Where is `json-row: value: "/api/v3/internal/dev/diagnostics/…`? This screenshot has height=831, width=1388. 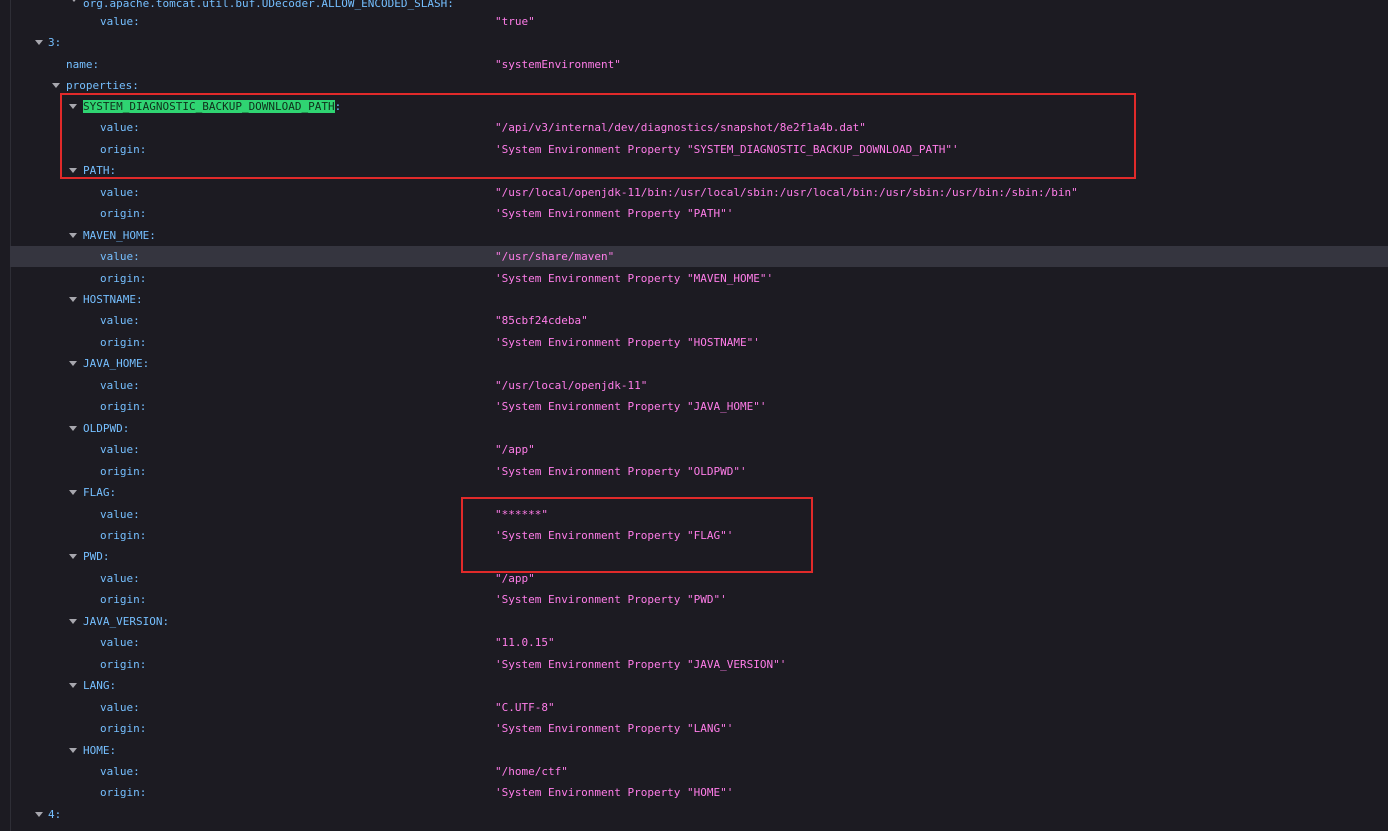 json-row: value: "/api/v3/internal/dev/diagnostics/… is located at coordinates (699, 127).